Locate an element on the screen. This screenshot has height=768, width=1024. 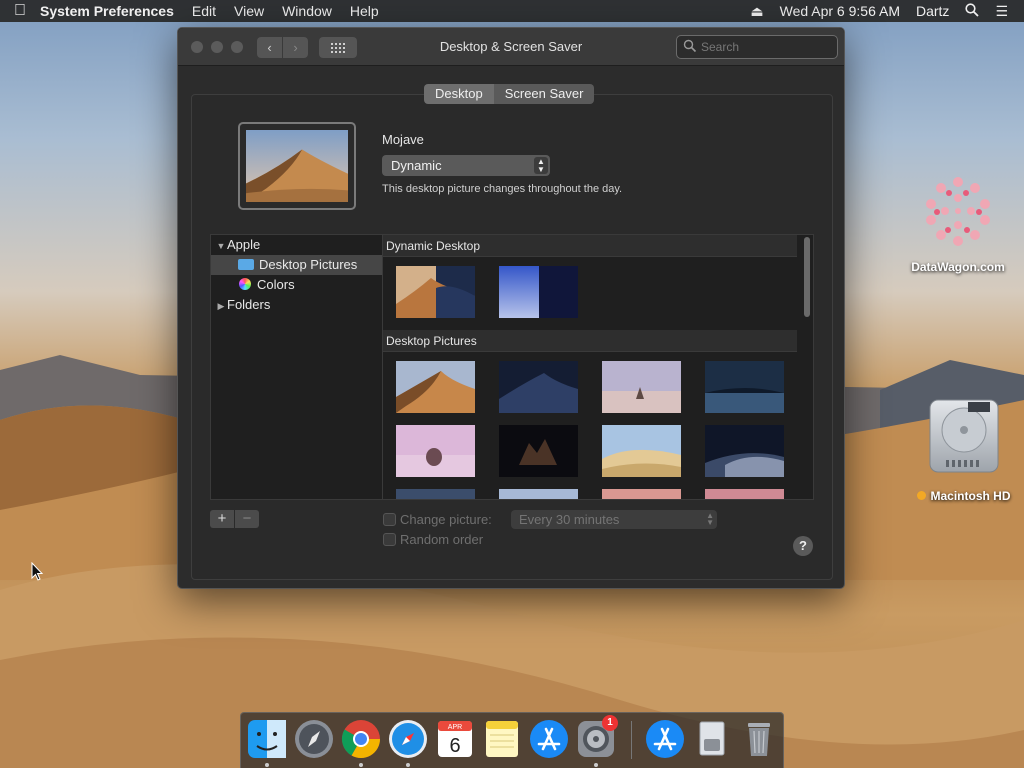
random-order-label: Random order is located at coordinates (442, 539).